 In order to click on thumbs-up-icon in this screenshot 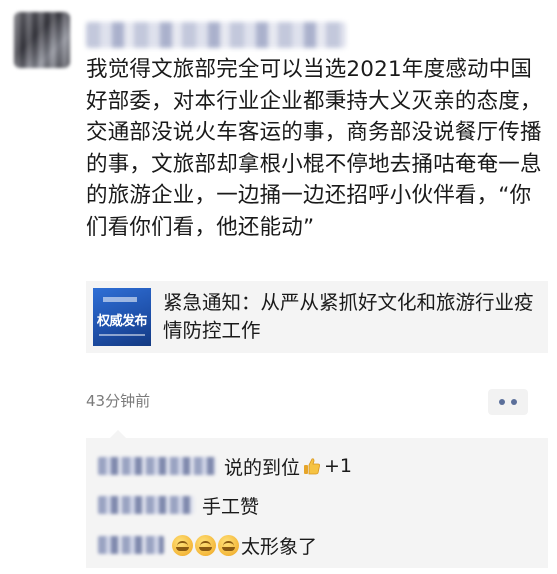, I will do `click(312, 466)`.